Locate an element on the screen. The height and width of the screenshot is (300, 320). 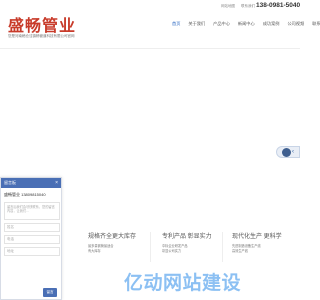
chevron-left-icon: ‹ is located at coordinates (293, 152).